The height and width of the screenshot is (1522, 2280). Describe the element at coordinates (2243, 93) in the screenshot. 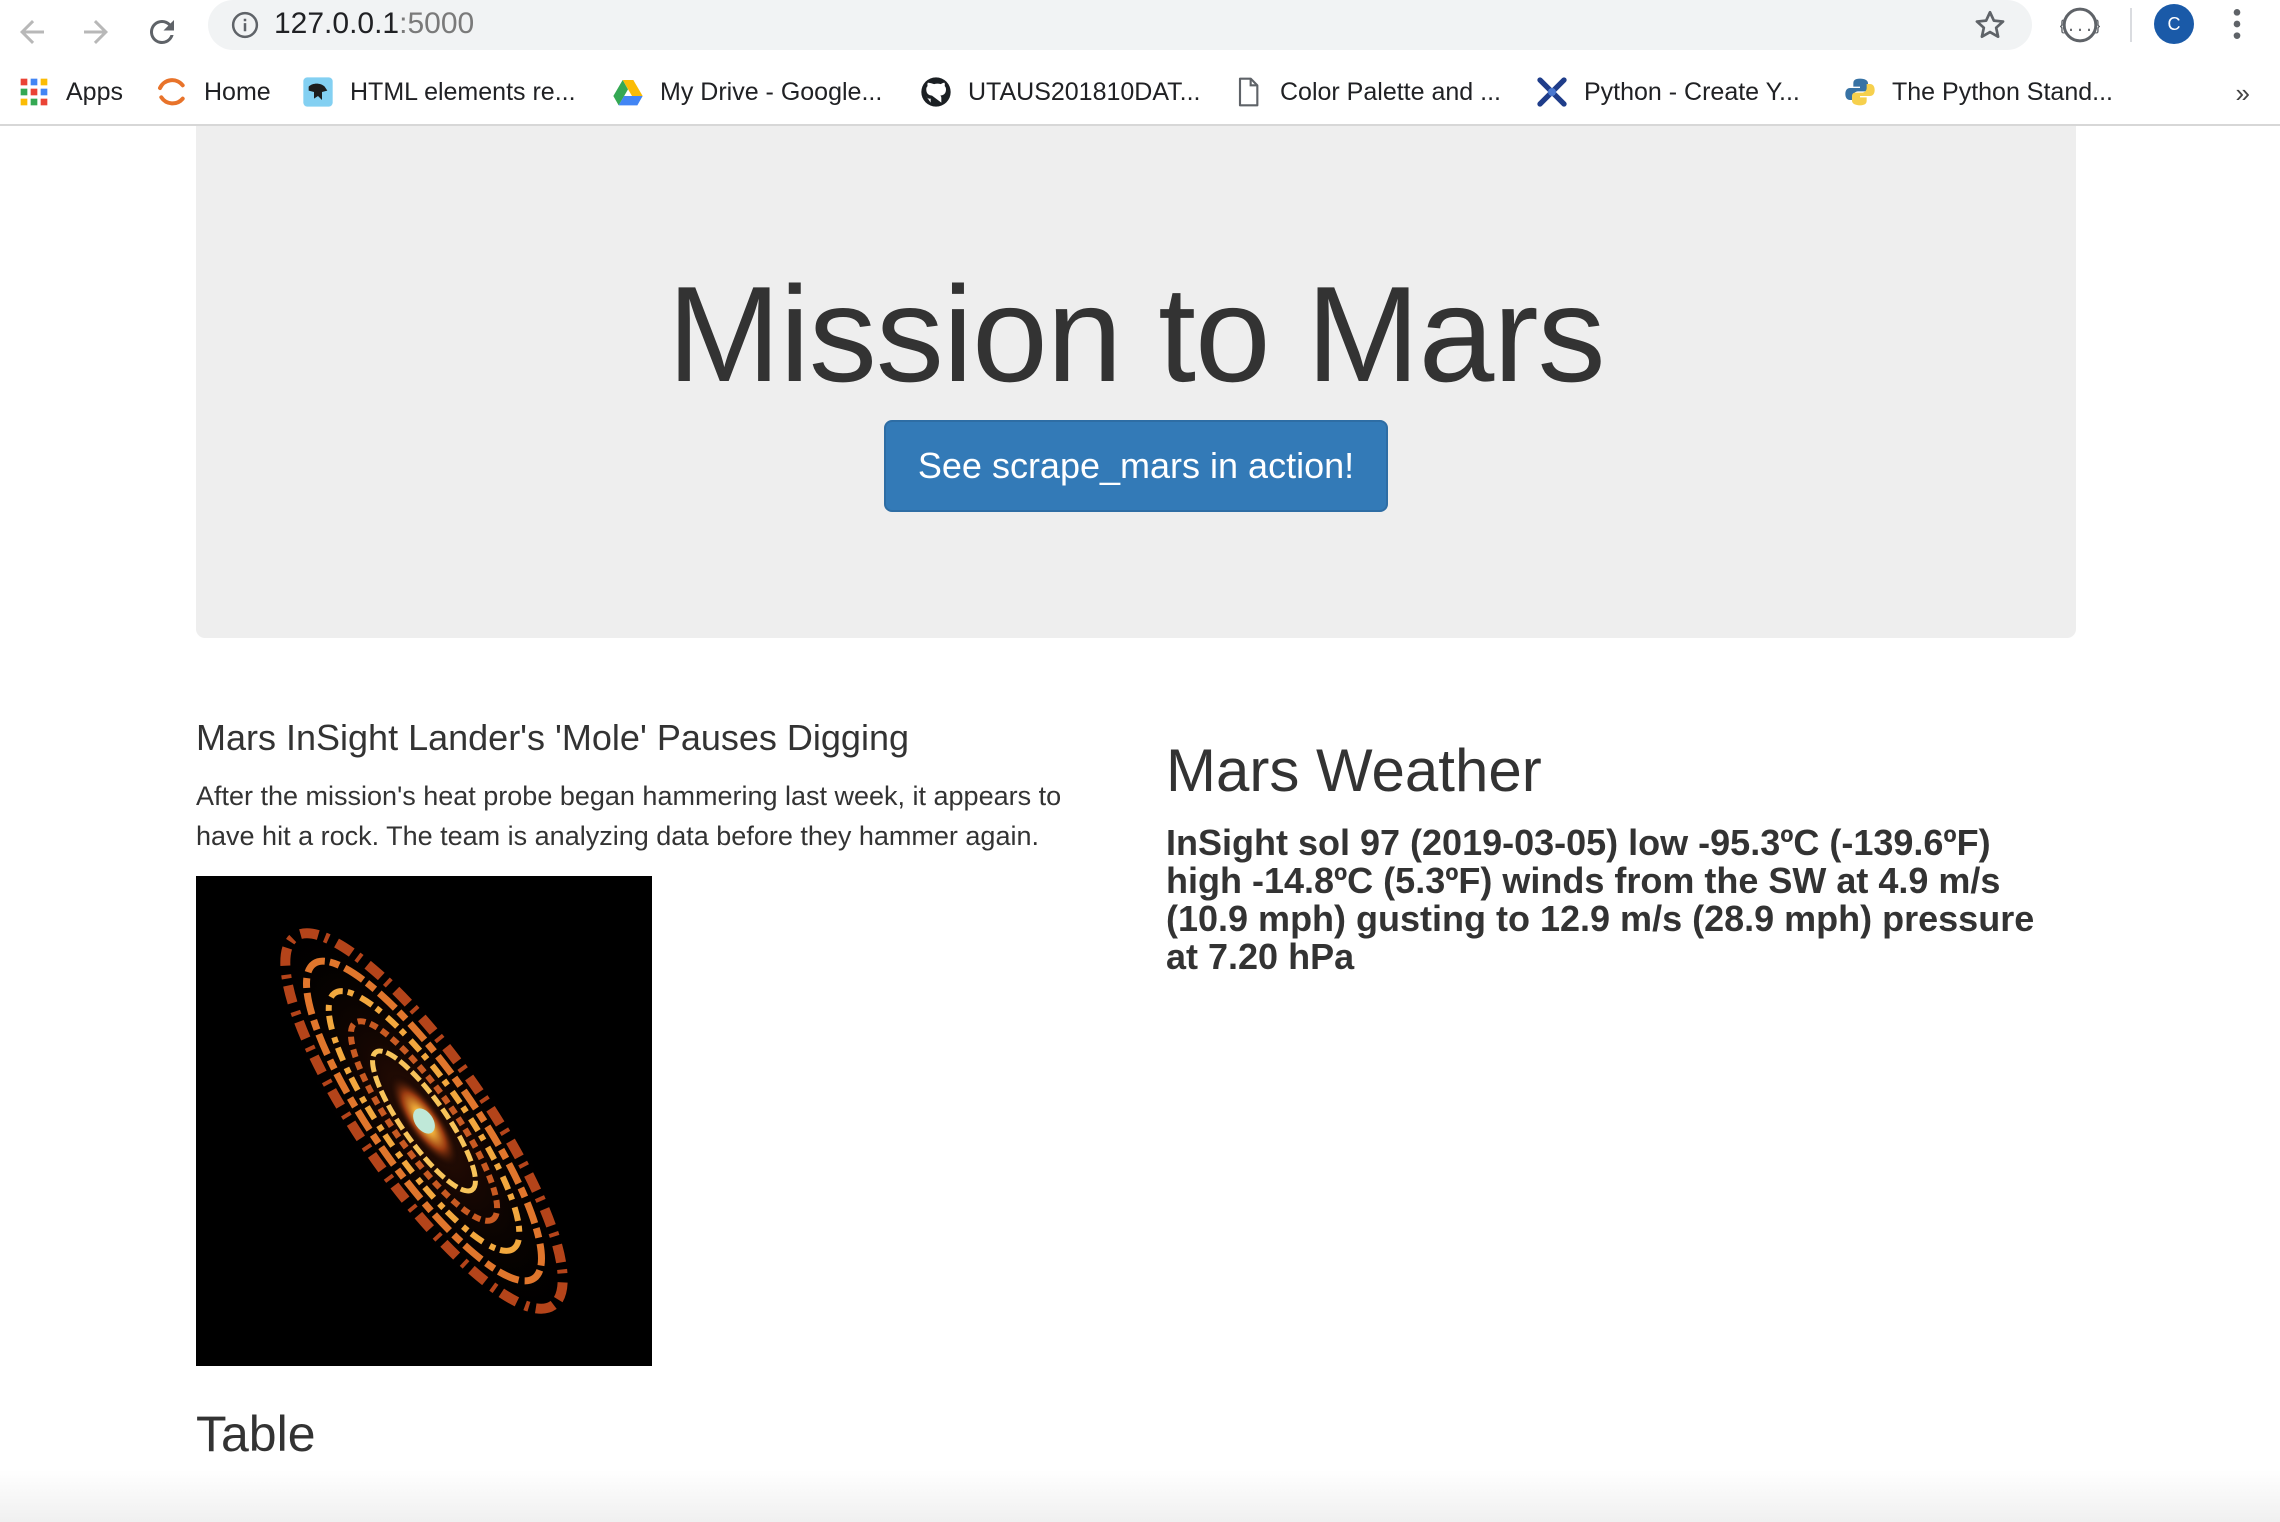

I see `bookmarks-overflow-chevron-icon: »` at that location.